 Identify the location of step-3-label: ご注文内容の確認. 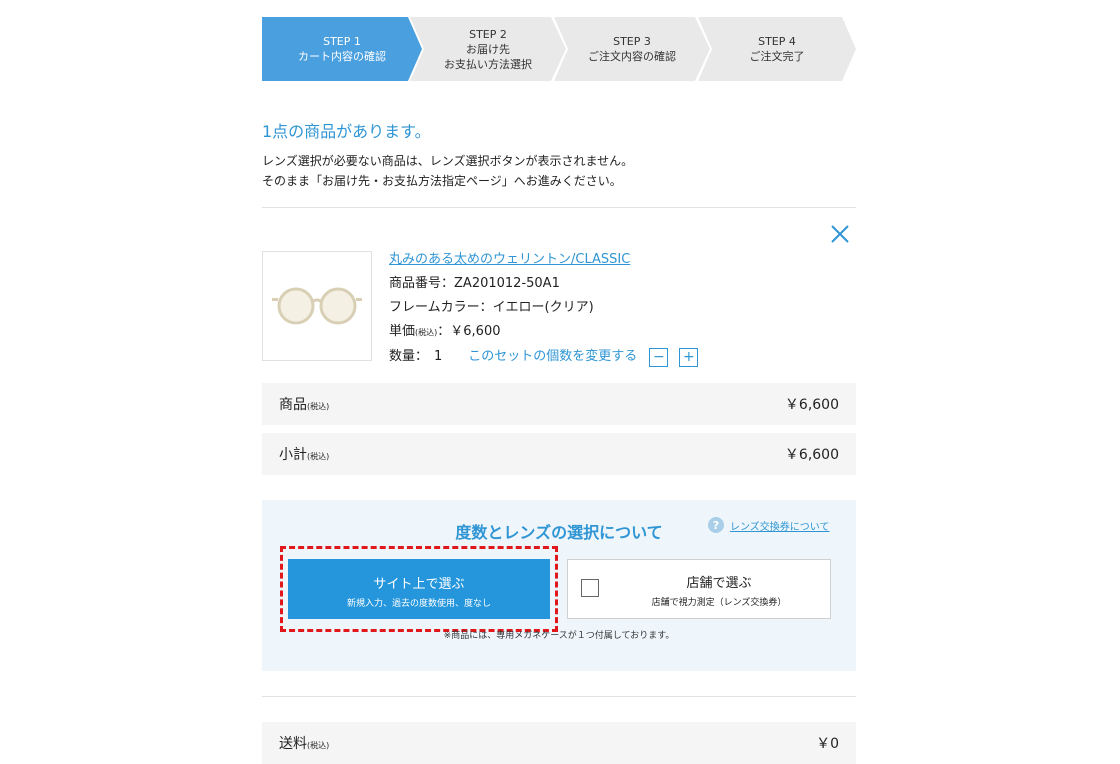
(632, 56).